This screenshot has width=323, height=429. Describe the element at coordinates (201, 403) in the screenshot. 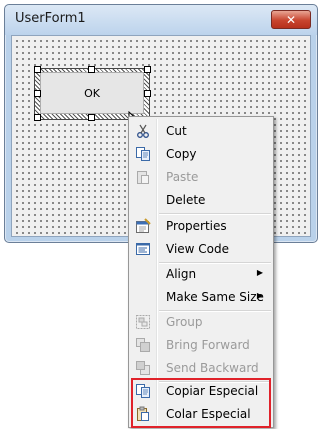

I see `highlight-box` at that location.